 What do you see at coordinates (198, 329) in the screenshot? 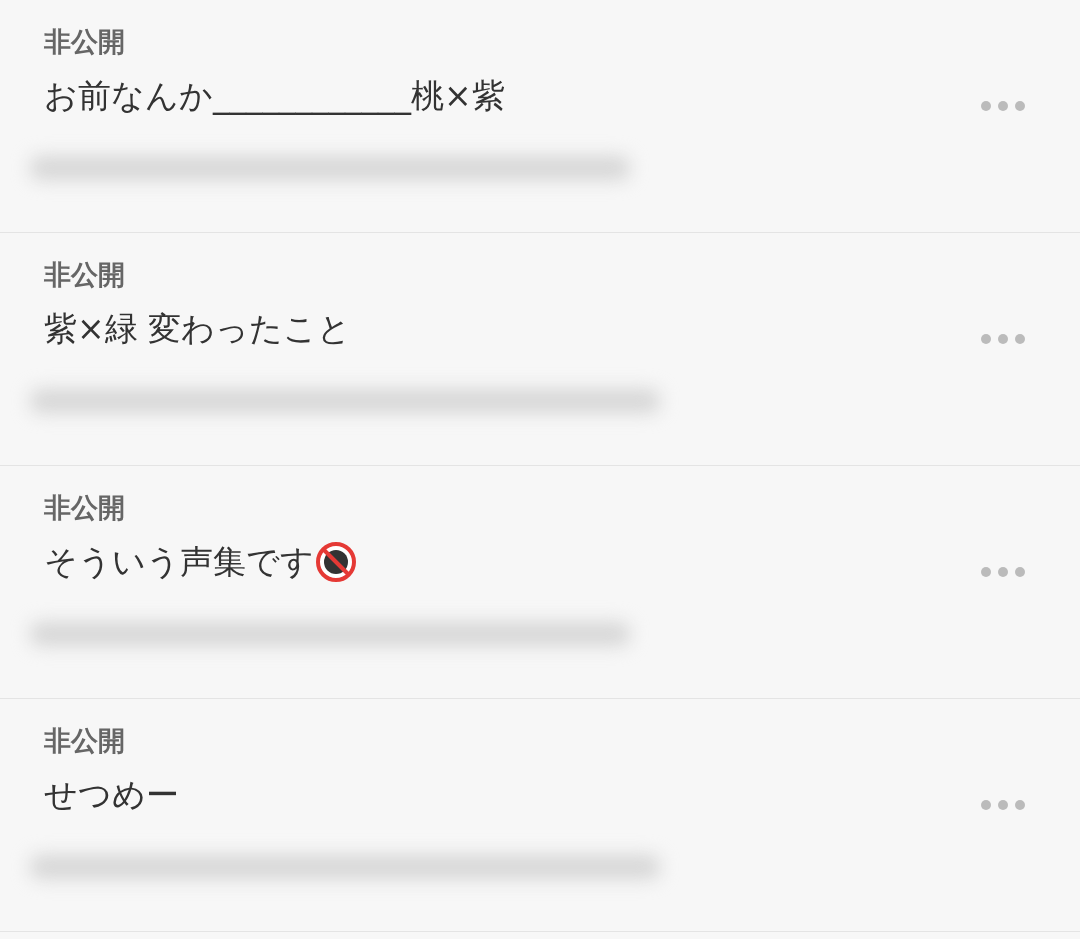
I see `work-title: 紫×緑 変わったこと` at bounding box center [198, 329].